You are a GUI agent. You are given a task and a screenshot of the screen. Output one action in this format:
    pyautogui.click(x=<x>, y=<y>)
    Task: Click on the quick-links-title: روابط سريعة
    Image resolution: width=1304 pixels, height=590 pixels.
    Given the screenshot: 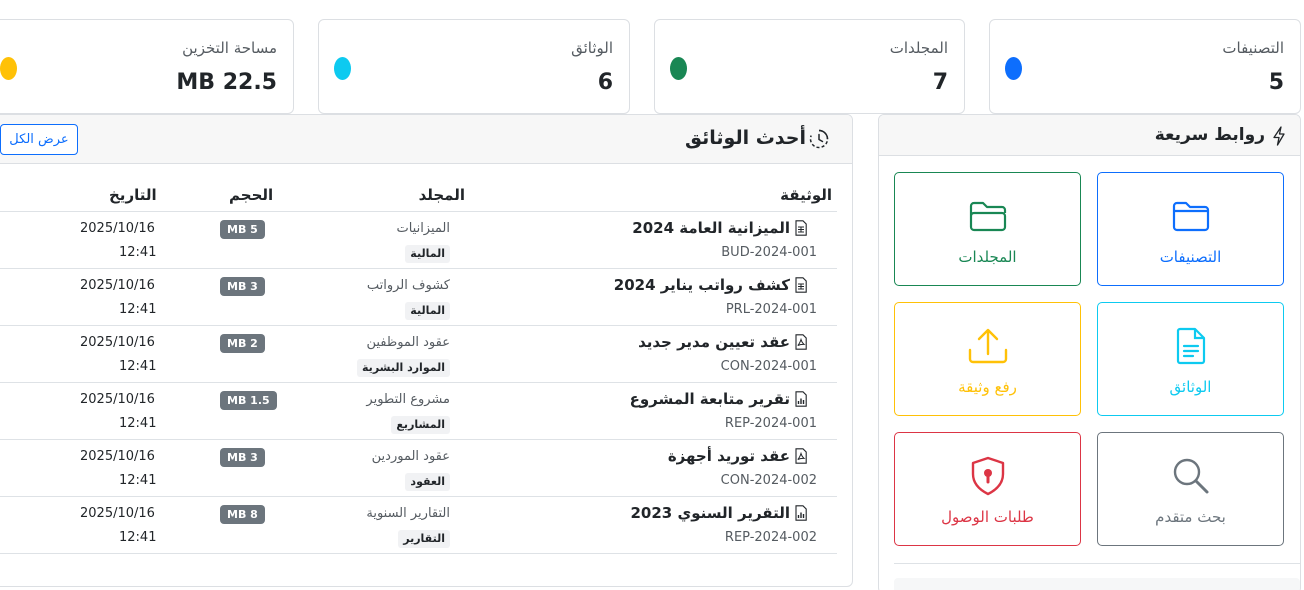 What is the action you would take?
    pyautogui.click(x=1209, y=135)
    